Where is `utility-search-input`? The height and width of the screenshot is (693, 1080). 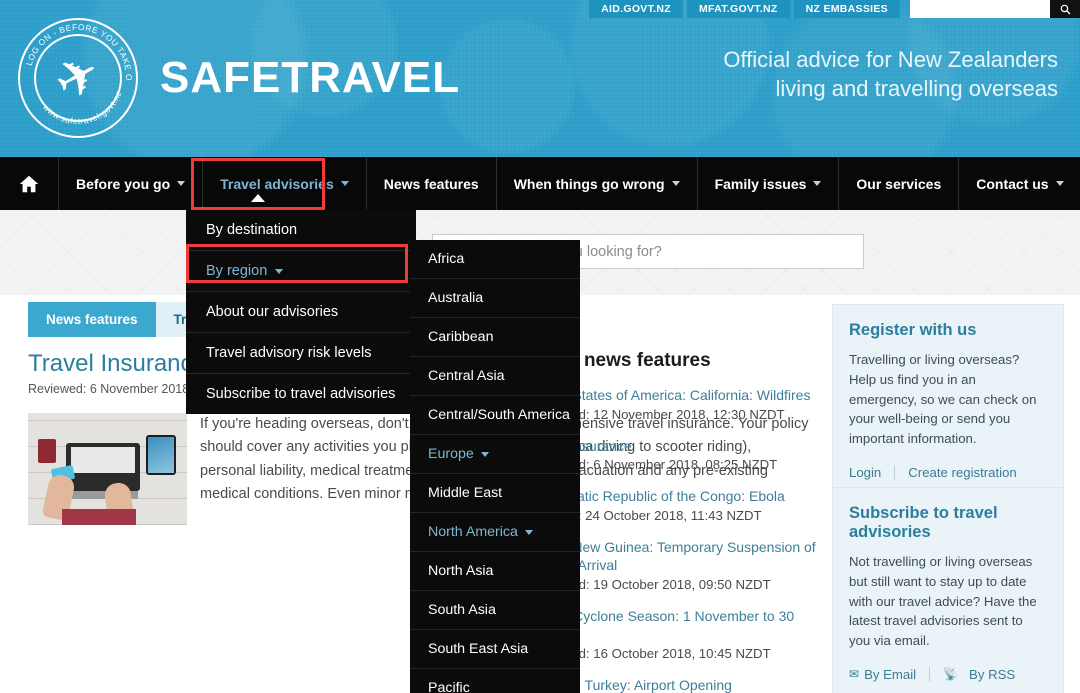 utility-search-input is located at coordinates (980, 9).